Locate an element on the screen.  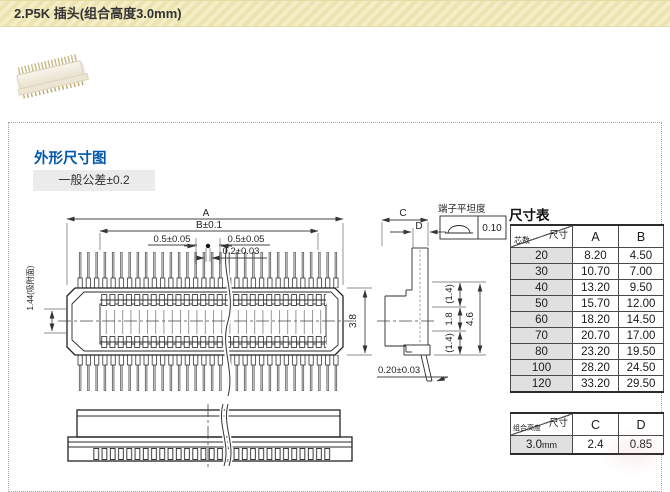
a-cell: 18.20 is located at coordinates (595, 319).